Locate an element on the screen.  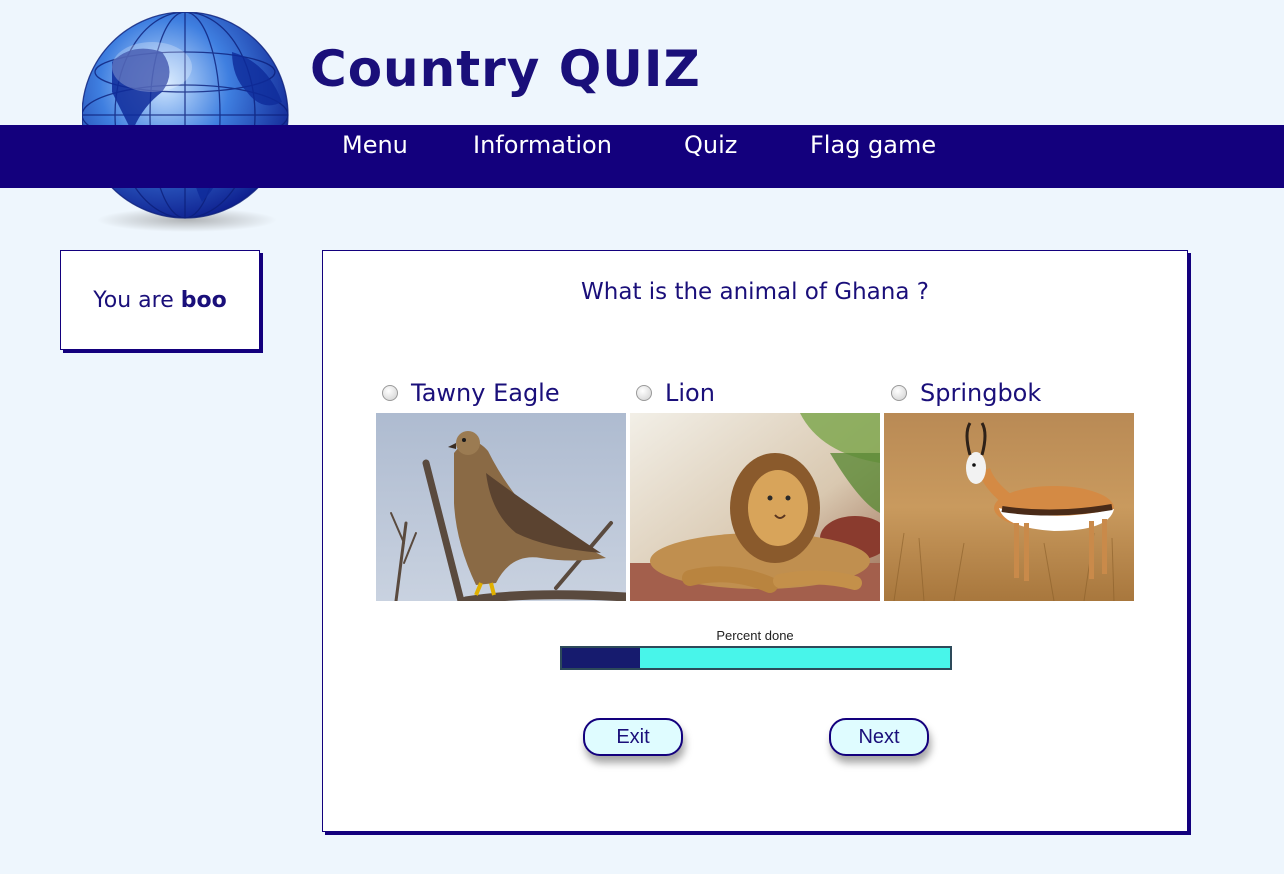
user-greeting-box: You are boo is located at coordinates (160, 300).